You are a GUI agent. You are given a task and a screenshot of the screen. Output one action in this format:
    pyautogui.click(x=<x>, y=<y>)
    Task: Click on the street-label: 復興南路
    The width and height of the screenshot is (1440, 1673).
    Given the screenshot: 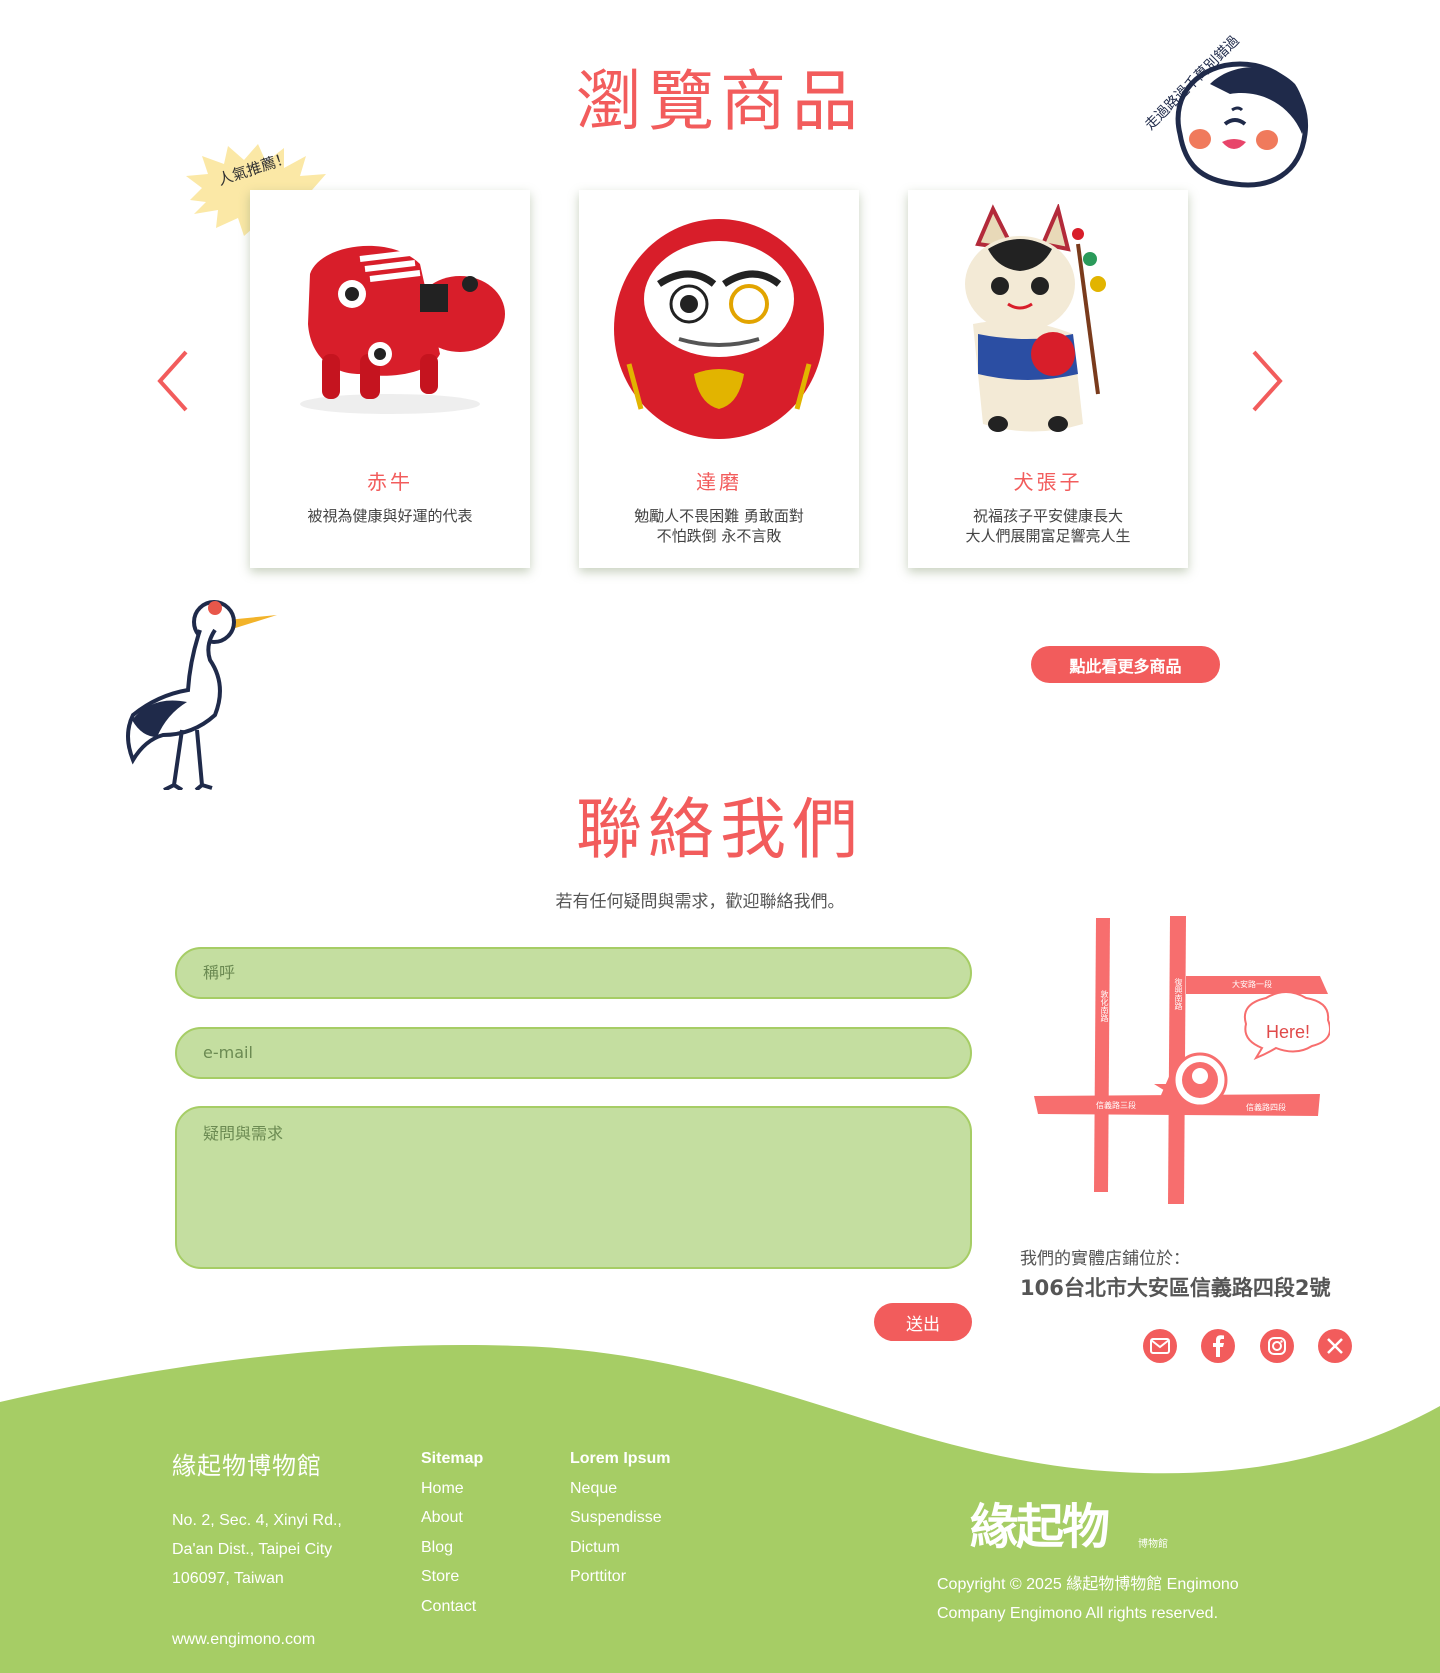 What is the action you would take?
    pyautogui.click(x=1178, y=994)
    